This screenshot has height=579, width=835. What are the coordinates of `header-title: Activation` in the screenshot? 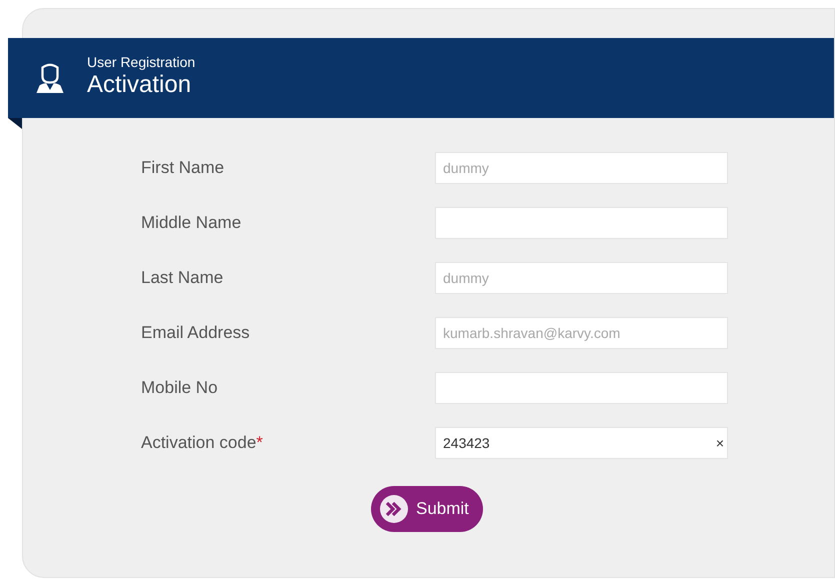 It's located at (139, 85).